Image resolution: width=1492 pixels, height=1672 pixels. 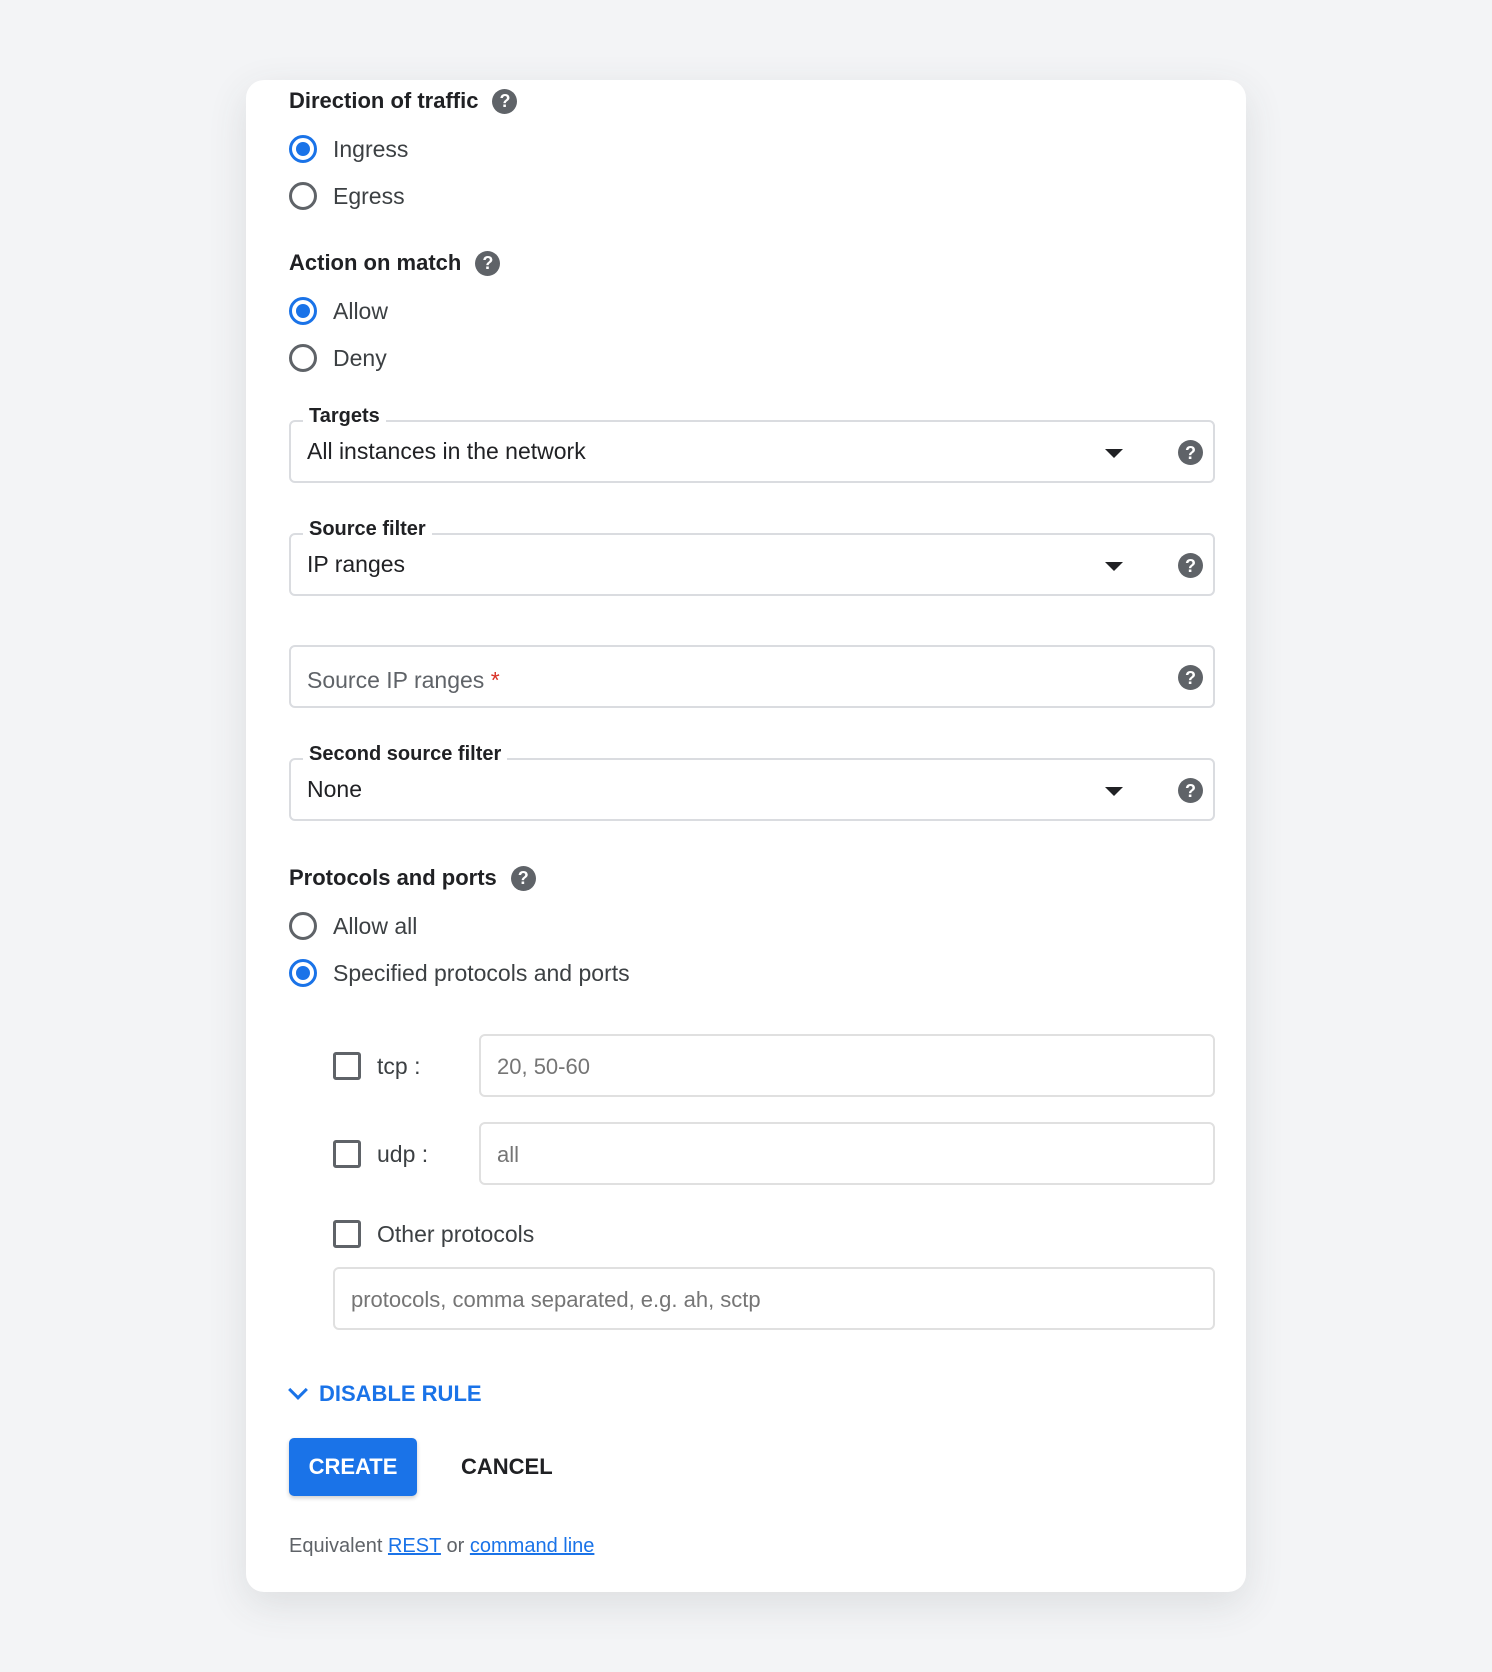 I want to click on disable-rule-toggle: DISABLE RULE, so click(x=384, y=1393).